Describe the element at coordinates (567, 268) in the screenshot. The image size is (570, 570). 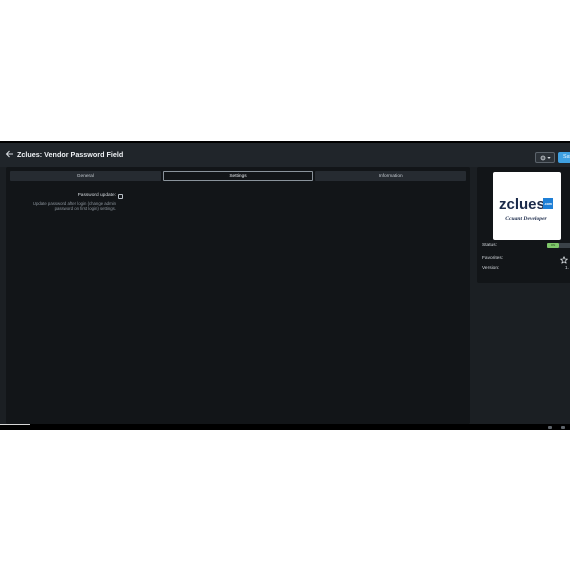
I see `version-value: 1.` at that location.